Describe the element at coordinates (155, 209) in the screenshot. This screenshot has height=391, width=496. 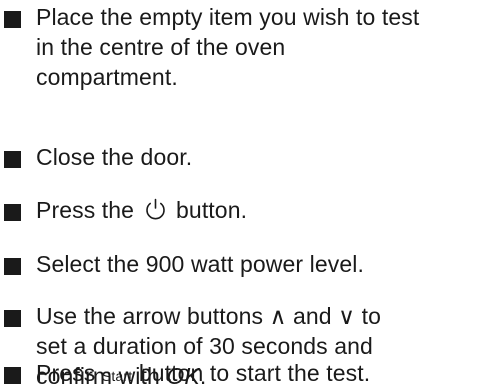
I see `power-icon` at that location.